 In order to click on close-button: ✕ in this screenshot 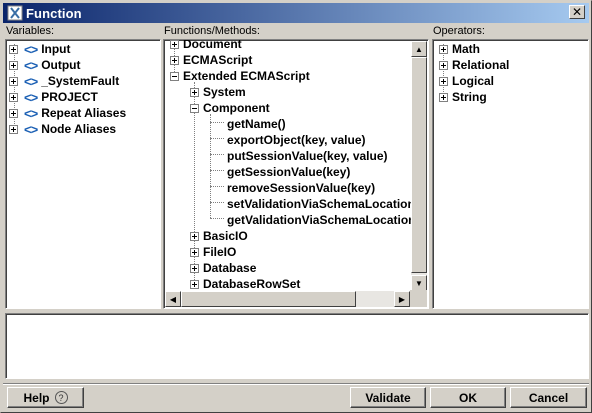, I will do `click(577, 12)`.